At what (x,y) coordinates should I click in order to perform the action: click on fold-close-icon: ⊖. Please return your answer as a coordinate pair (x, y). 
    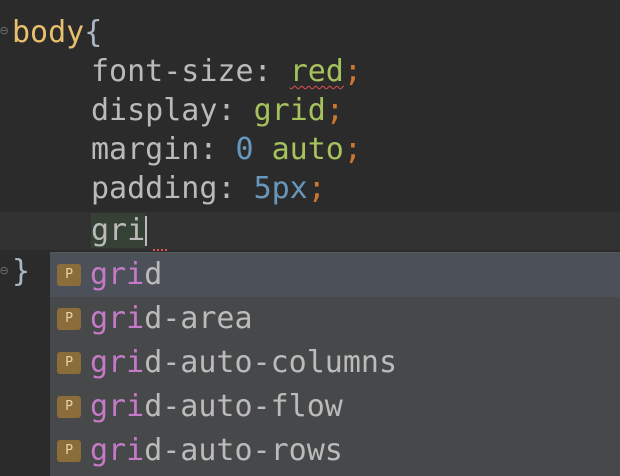
    Looking at the image, I should click on (5, 271).